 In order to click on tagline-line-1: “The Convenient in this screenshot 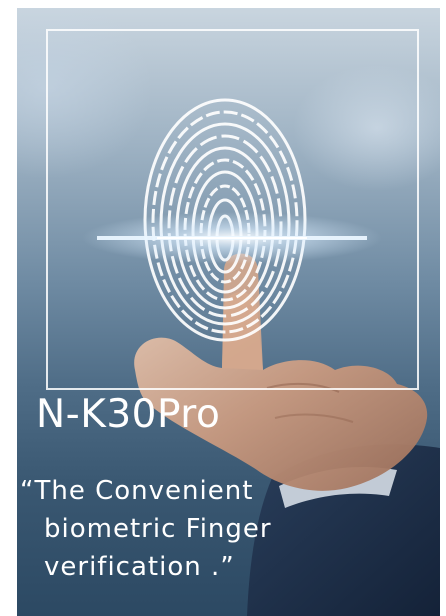, I will do `click(137, 491)`.